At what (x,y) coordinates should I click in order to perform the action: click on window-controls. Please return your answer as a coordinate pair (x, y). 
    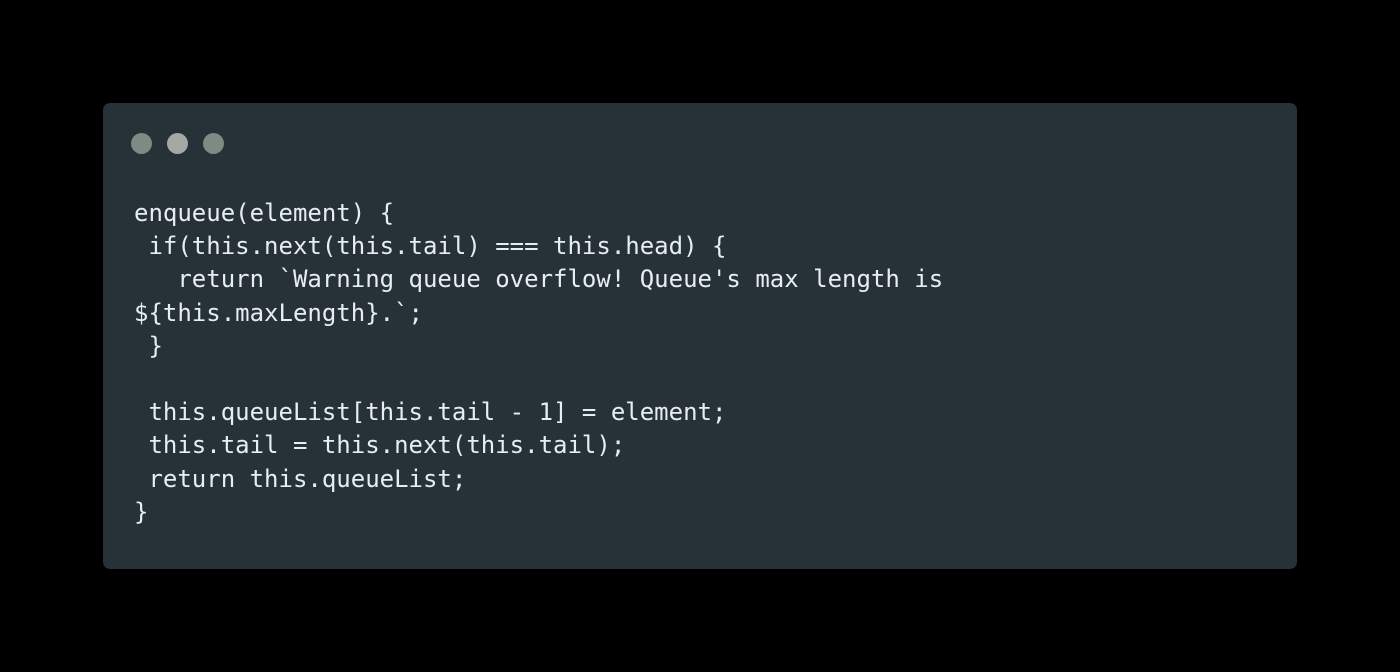
    Looking at the image, I should click on (185, 143).